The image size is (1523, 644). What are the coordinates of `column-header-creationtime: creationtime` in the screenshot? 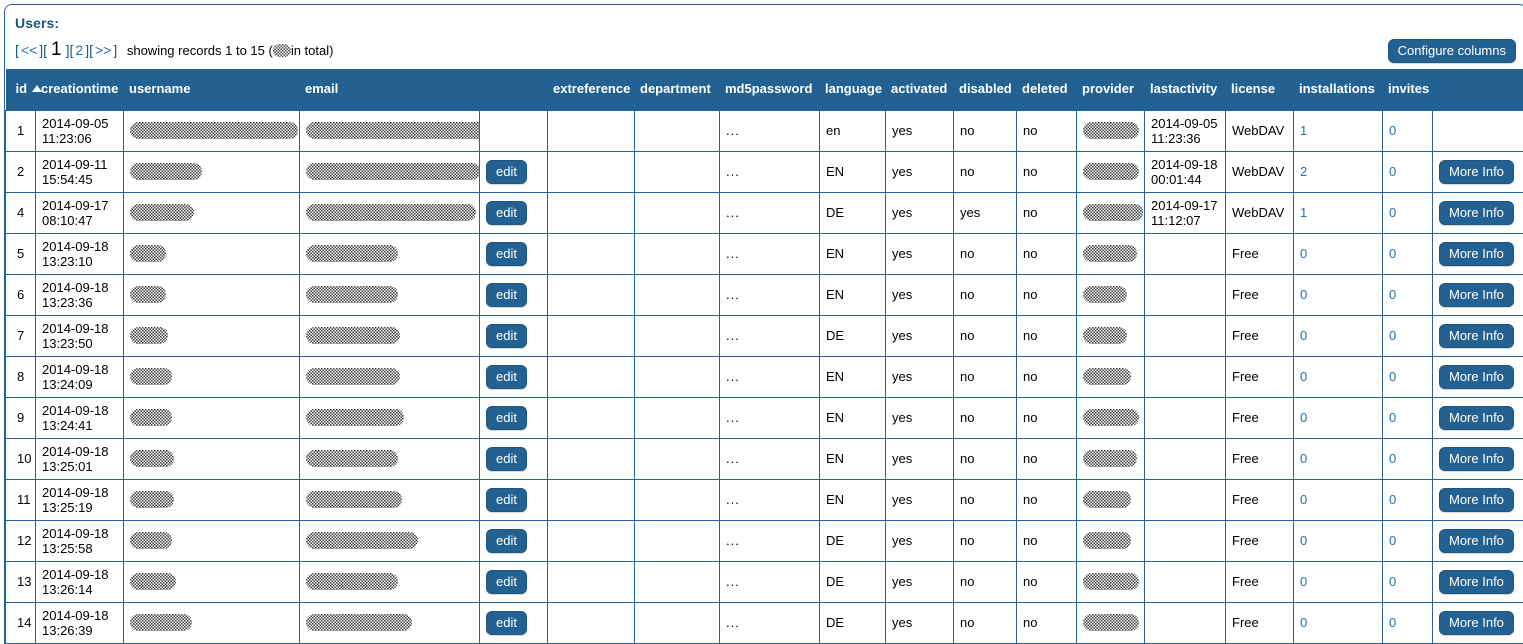 It's located at (80, 89).